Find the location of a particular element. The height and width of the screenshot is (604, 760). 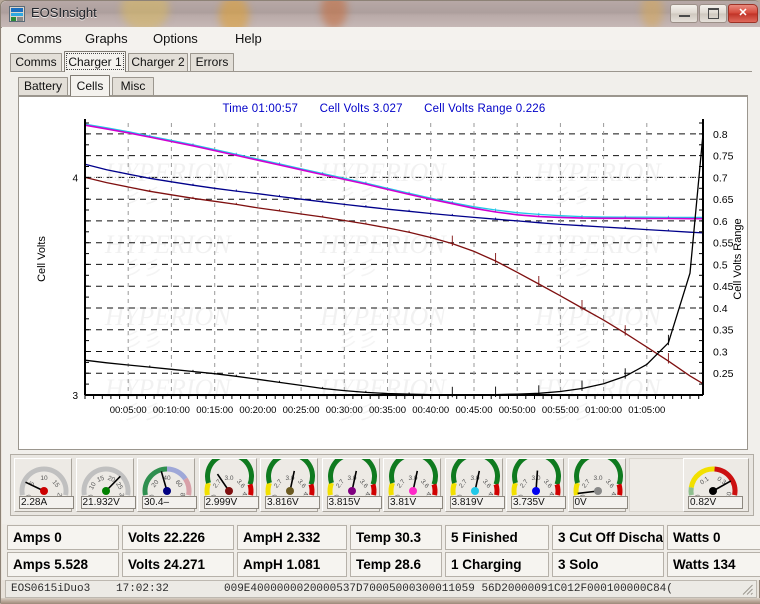

cell-4-gauge: 02.73.03.64.23.81V is located at coordinates (413, 485).